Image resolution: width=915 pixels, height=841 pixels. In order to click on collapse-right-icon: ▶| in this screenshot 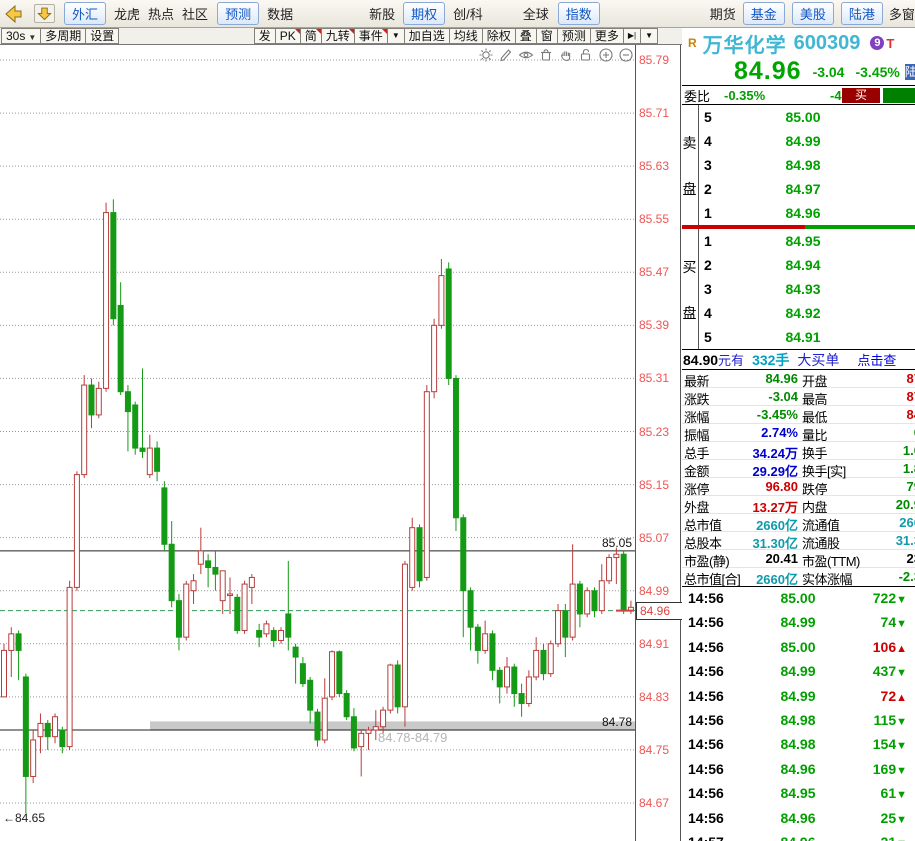, I will do `click(632, 36)`.